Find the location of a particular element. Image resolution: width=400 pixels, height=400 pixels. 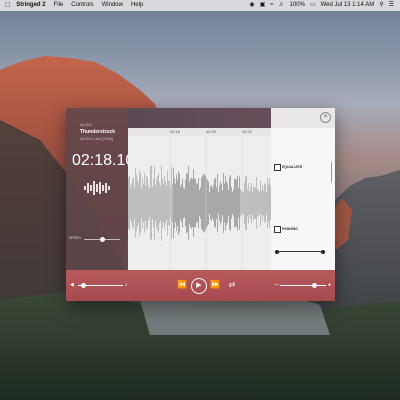

position-end-icon: ♪ is located at coordinates (126, 285).